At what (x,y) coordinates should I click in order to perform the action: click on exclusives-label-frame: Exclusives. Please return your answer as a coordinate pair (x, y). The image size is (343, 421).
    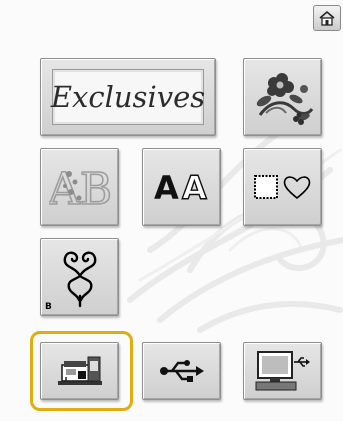
    Looking at the image, I should click on (128, 97).